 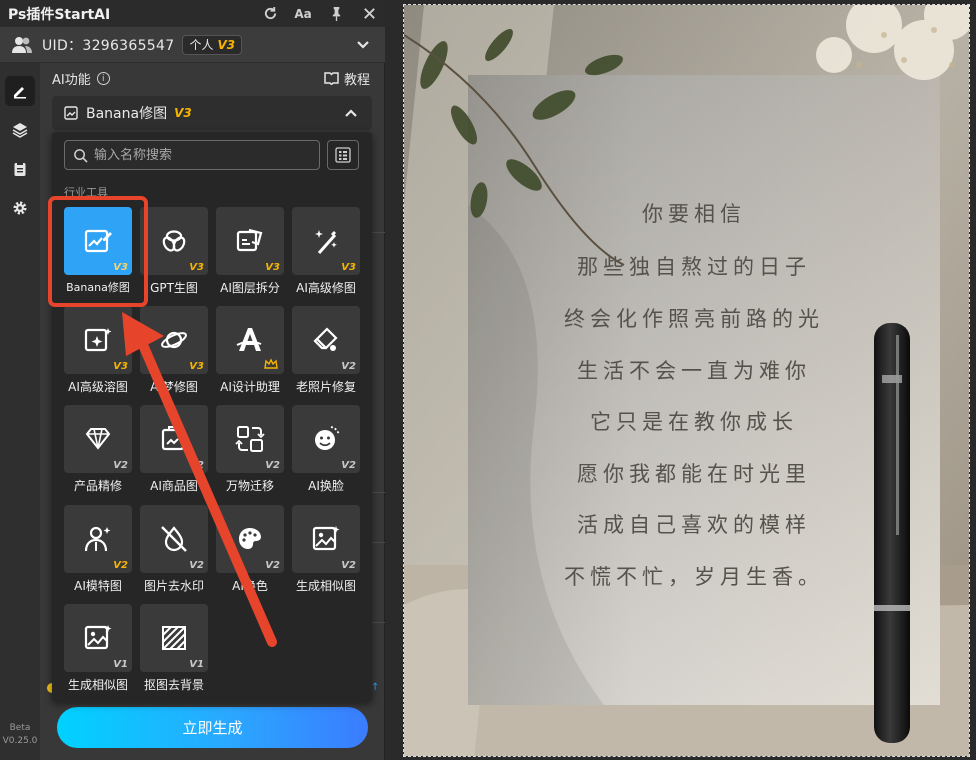 What do you see at coordinates (250, 340) in the screenshot?
I see `tool-tile` at bounding box center [250, 340].